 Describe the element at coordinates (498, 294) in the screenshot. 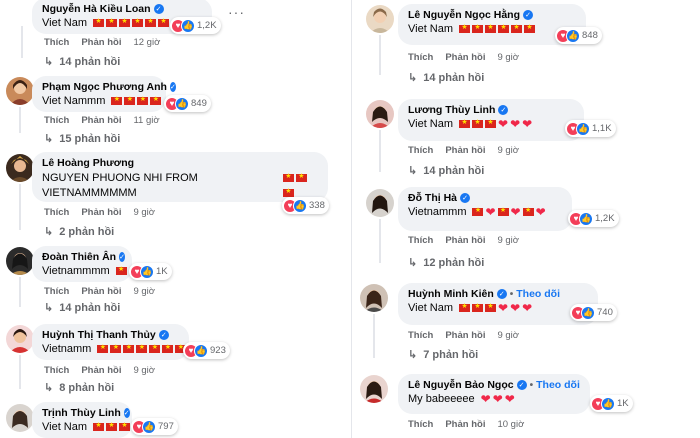

I see `commenter-name: Huỳnh Minh Kiên ✓ • Theo dõi` at that location.